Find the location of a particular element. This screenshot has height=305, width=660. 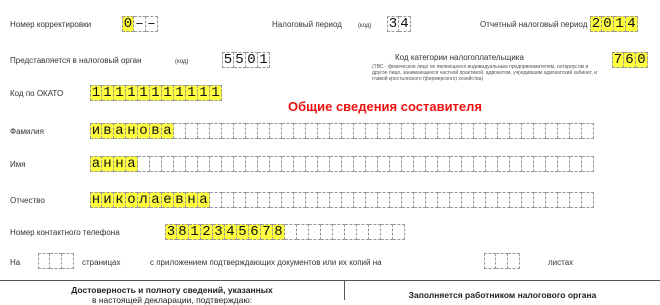

char-cell: е is located at coordinates (168, 200).